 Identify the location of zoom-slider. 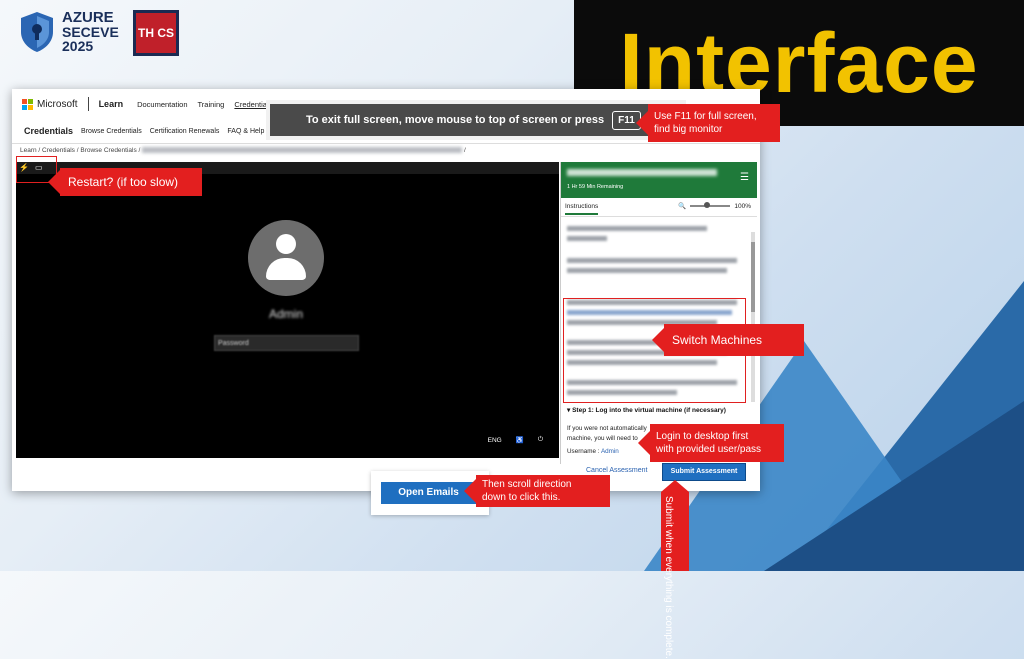
(710, 205).